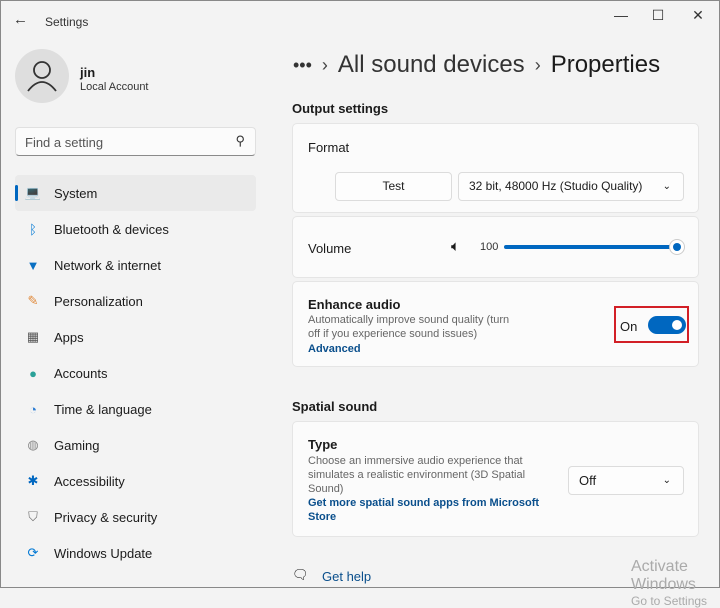  Describe the element at coordinates (455, 246) in the screenshot. I see `speaker-icon: 🔈︎` at that location.